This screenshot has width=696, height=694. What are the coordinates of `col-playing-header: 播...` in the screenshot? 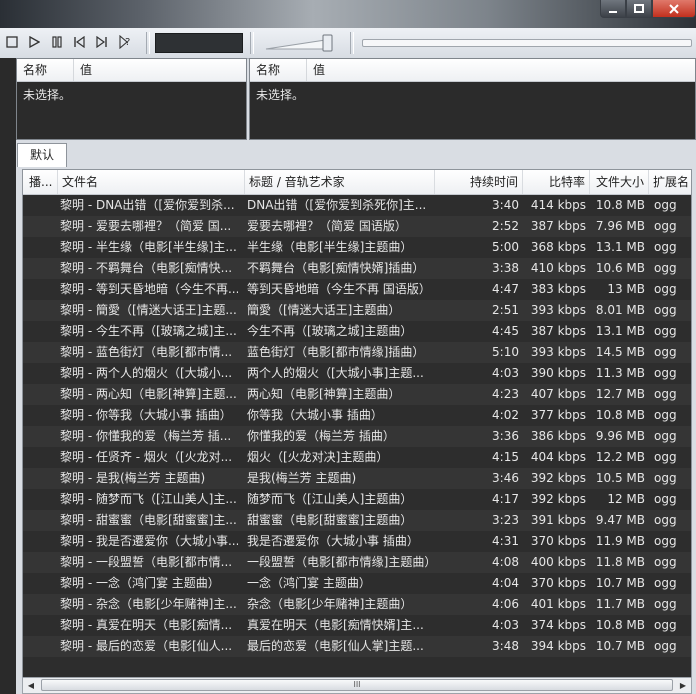 It's located at (40, 182).